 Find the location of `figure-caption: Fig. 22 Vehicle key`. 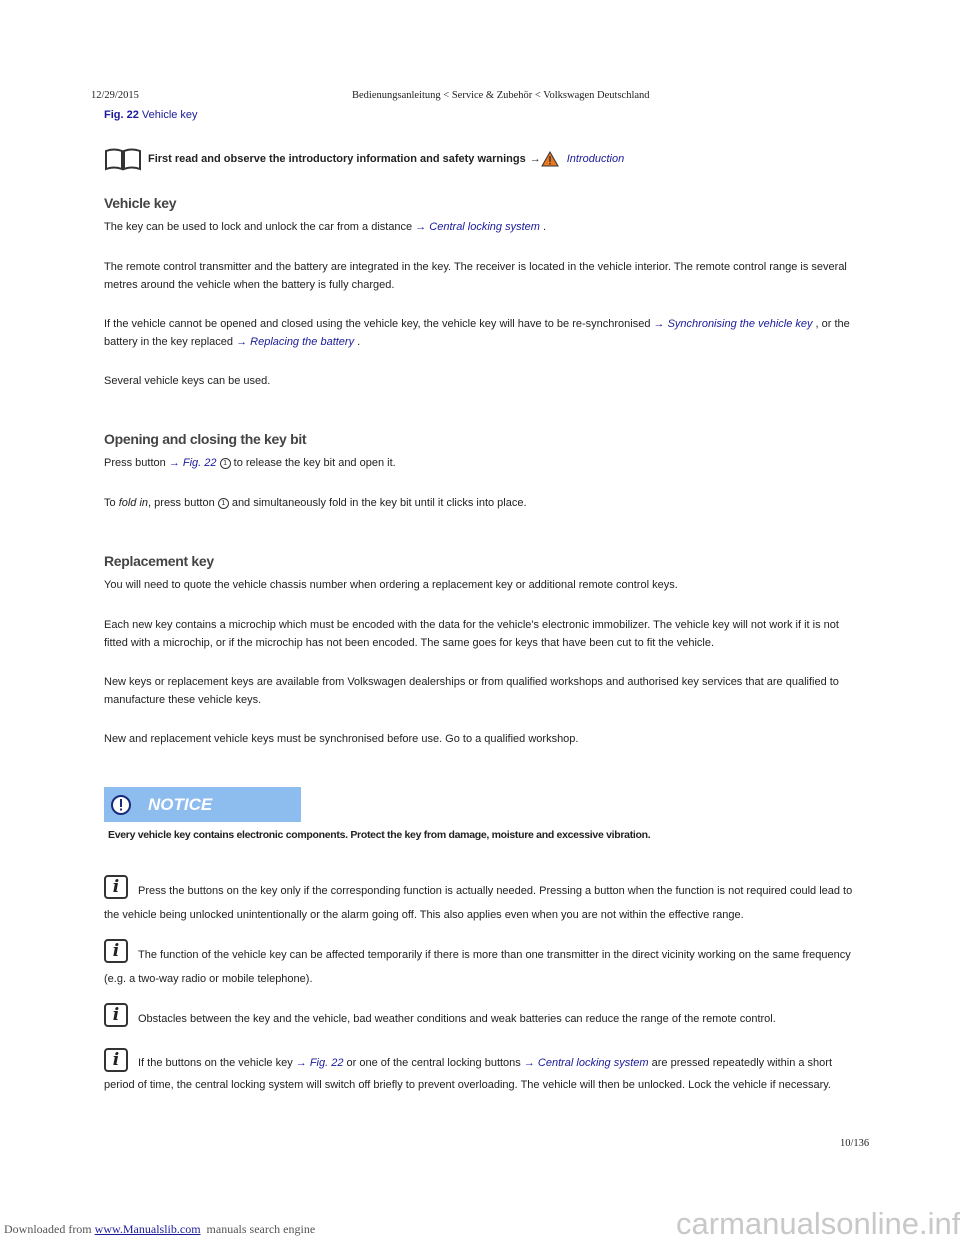

figure-caption: Fig. 22 Vehicle key is located at coordinates (151, 115).